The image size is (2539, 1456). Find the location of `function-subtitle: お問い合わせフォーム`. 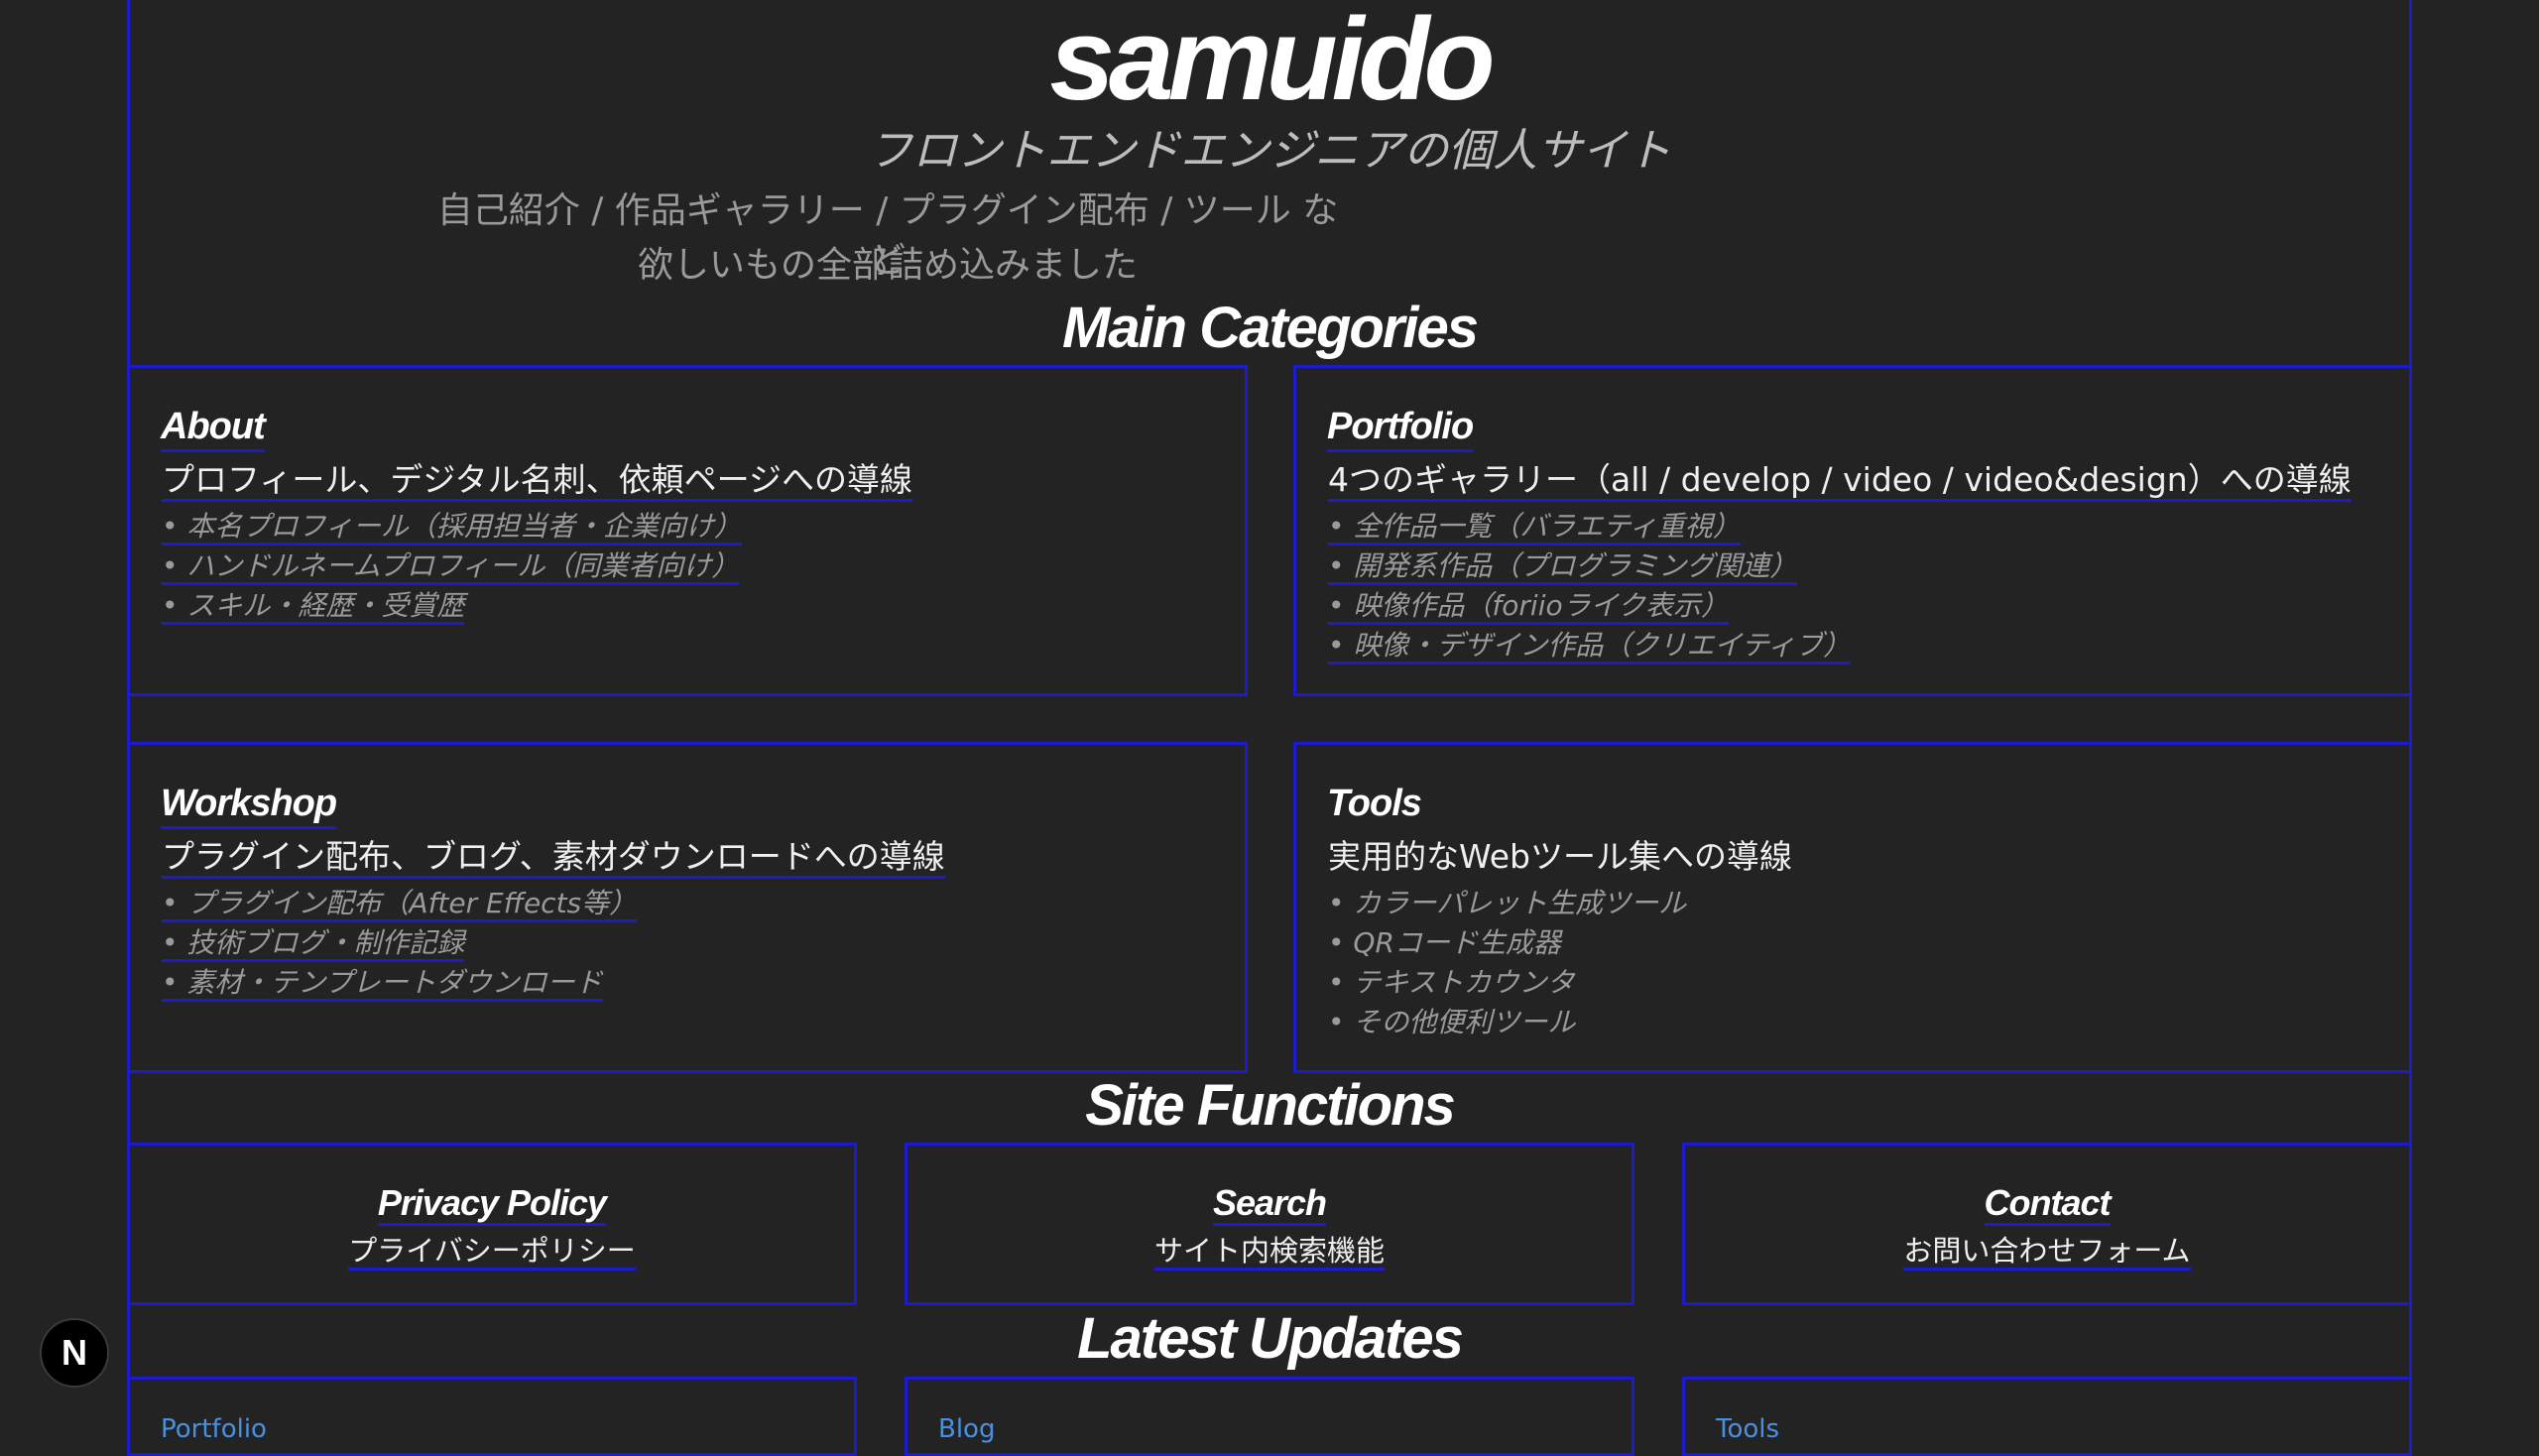

function-subtitle: お問い合わせフォーム is located at coordinates (2047, 1251).